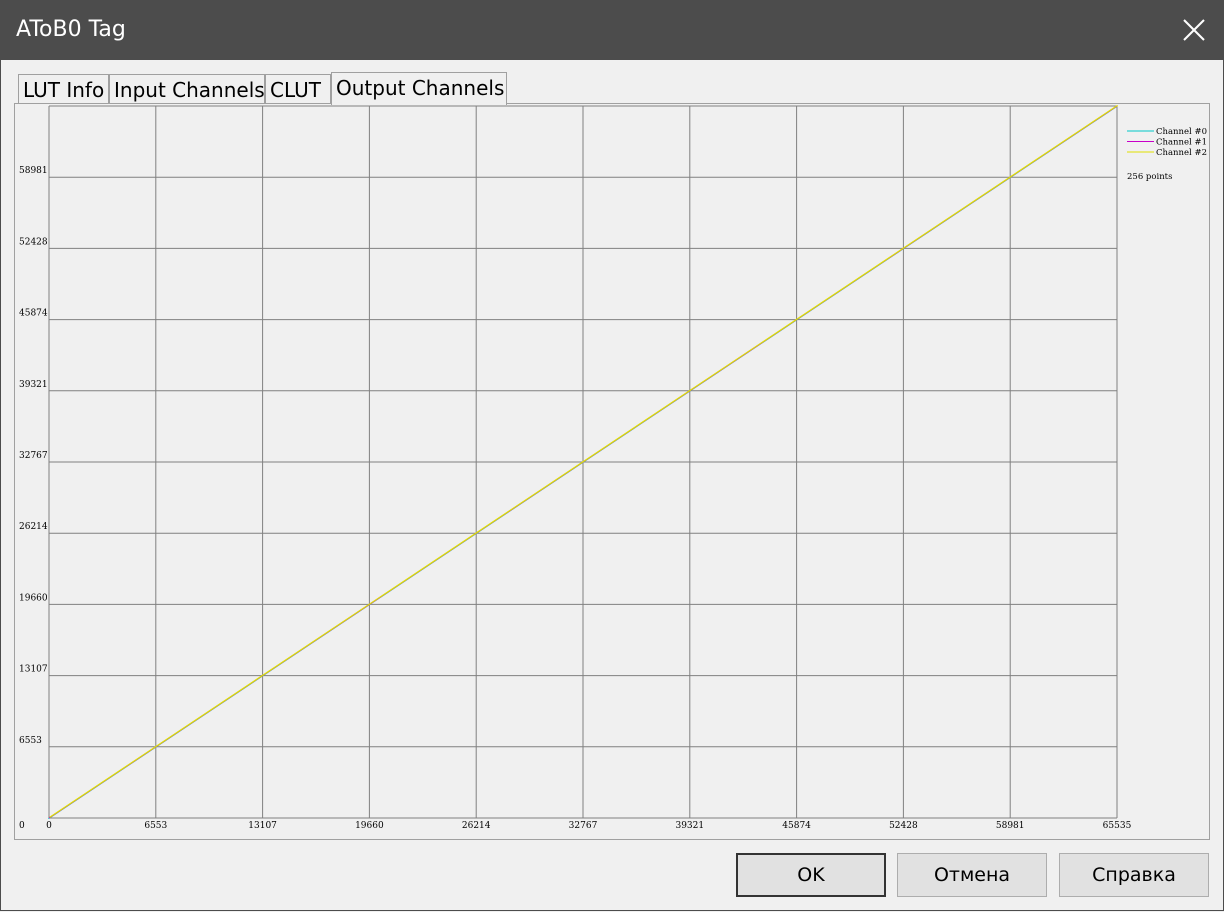  I want to click on legend-entry: Channel #2, so click(1181, 153).